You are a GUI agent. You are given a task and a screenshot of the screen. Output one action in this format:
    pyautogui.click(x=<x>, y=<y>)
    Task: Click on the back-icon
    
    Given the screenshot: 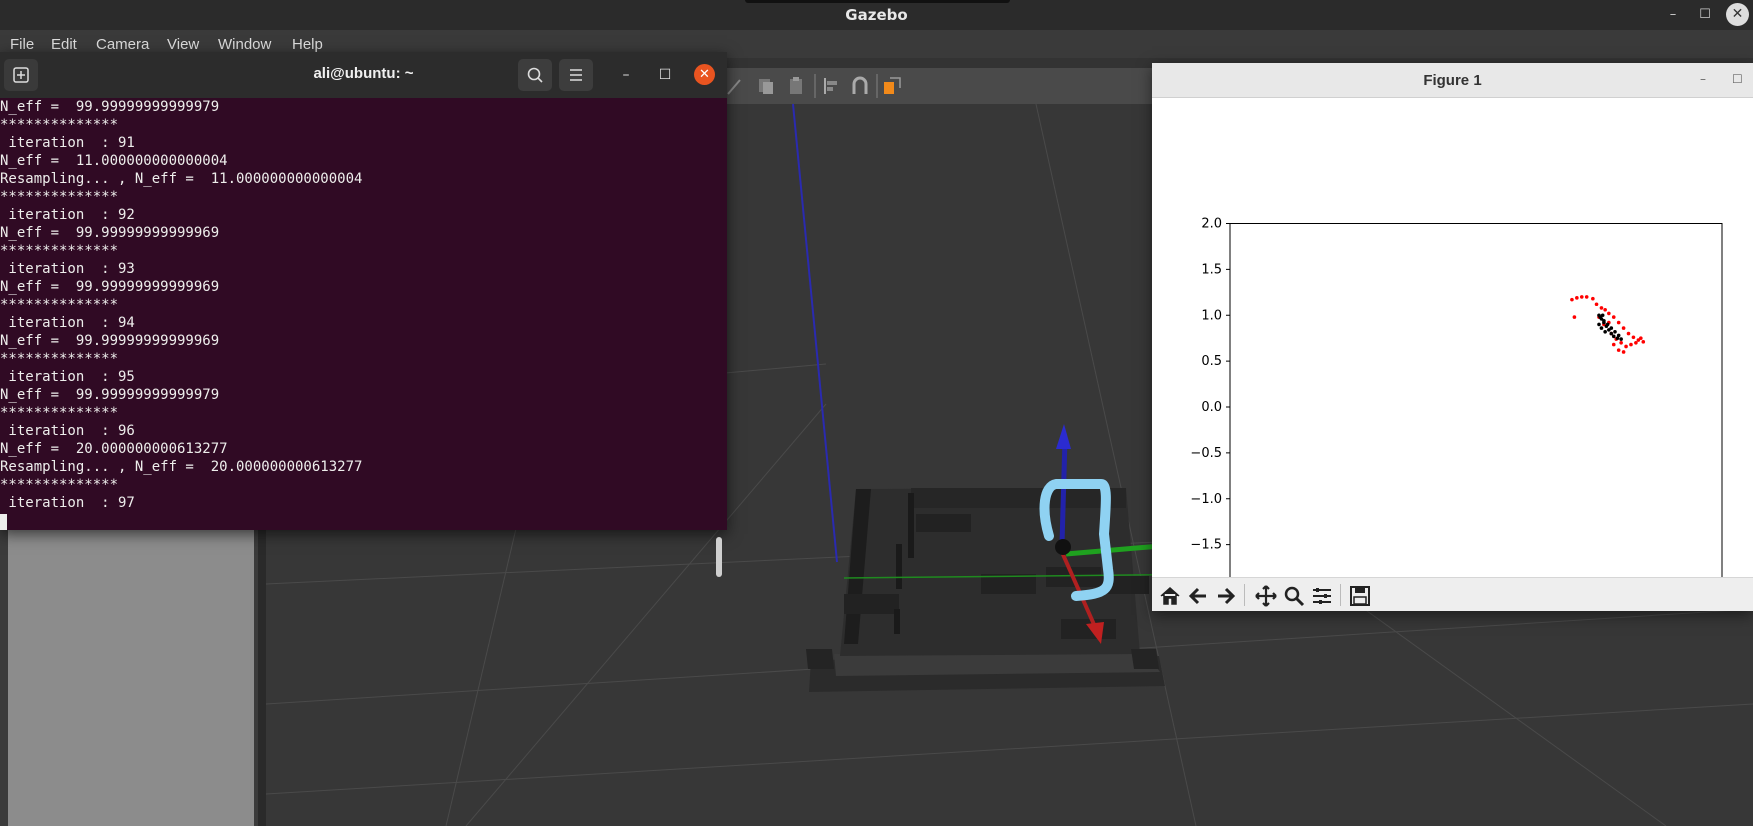 What is the action you would take?
    pyautogui.click(x=1198, y=596)
    